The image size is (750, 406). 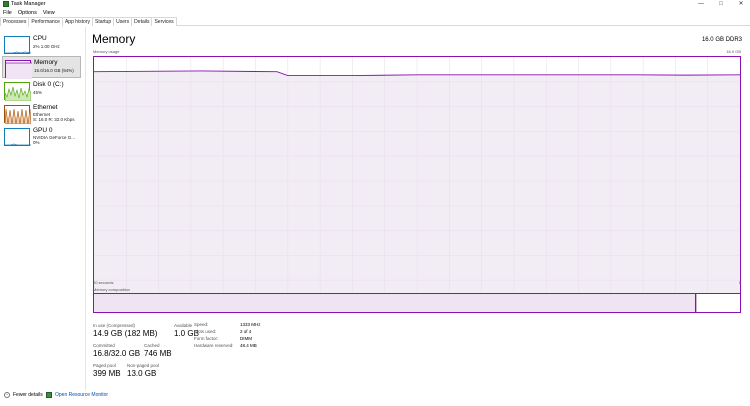 I want to click on menu-view: View, so click(x=49, y=13).